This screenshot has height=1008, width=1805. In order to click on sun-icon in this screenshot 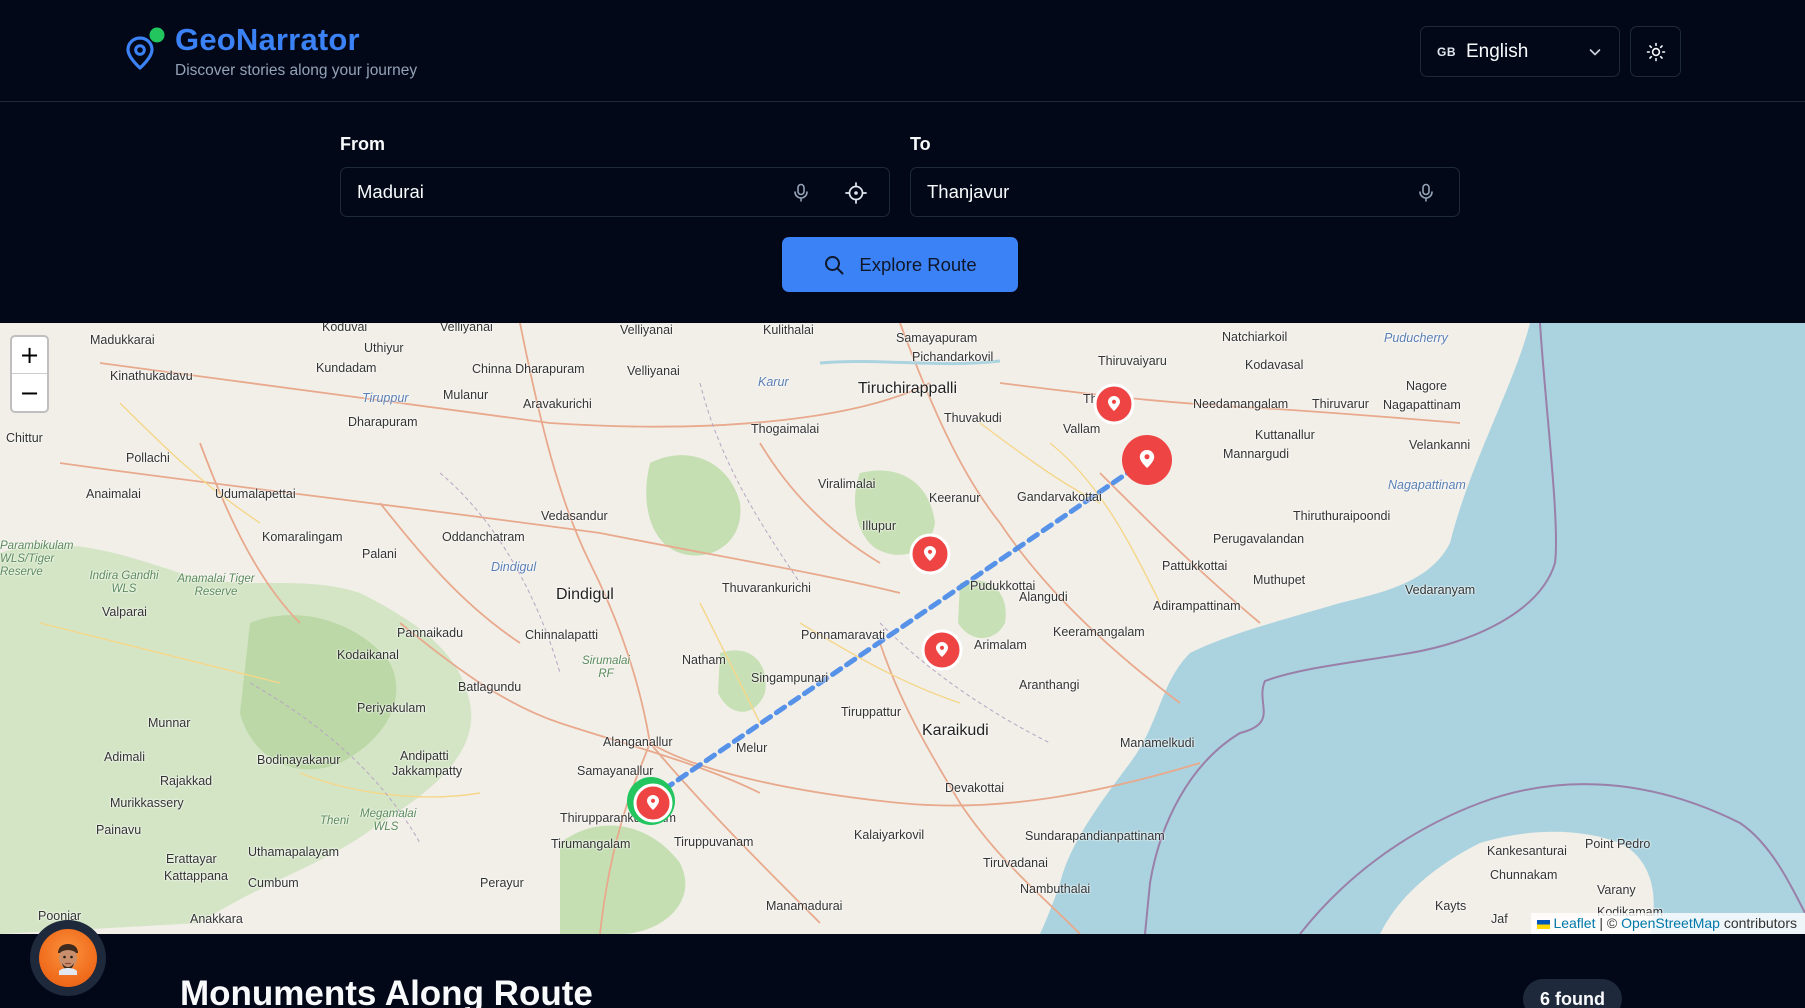, I will do `click(1655, 51)`.